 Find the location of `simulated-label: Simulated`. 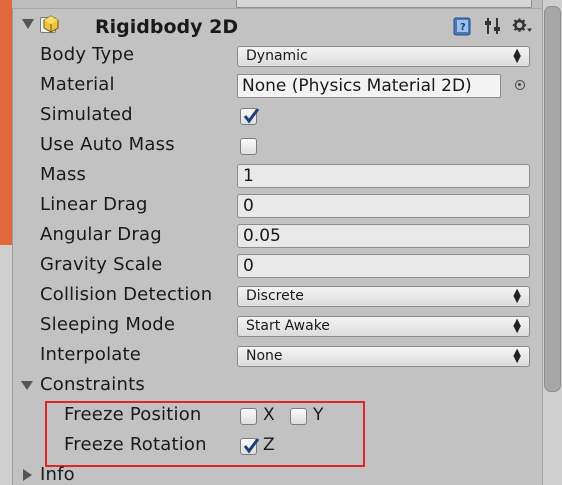

simulated-label: Simulated is located at coordinates (86, 114).